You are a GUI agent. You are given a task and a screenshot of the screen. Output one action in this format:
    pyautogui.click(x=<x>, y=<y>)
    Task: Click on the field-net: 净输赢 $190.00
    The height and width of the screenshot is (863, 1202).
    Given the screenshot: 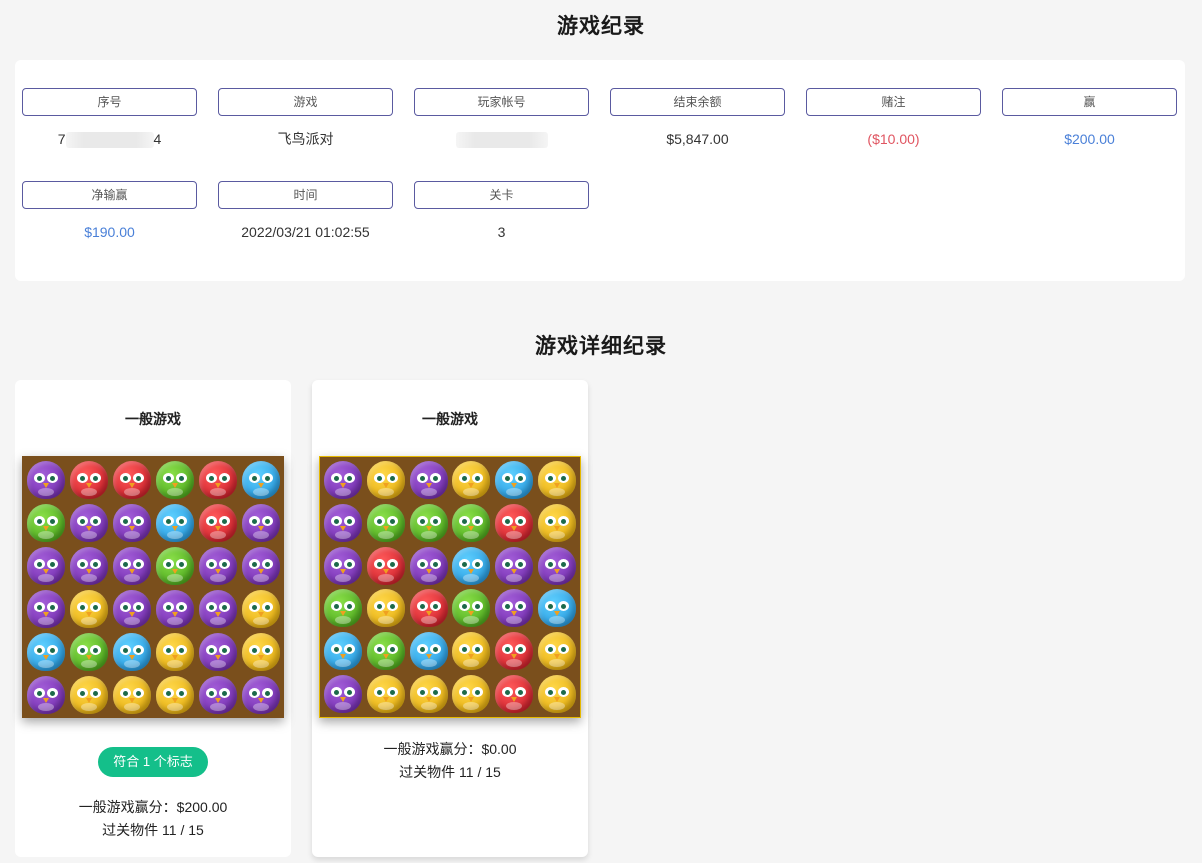 What is the action you would take?
    pyautogui.click(x=109, y=211)
    